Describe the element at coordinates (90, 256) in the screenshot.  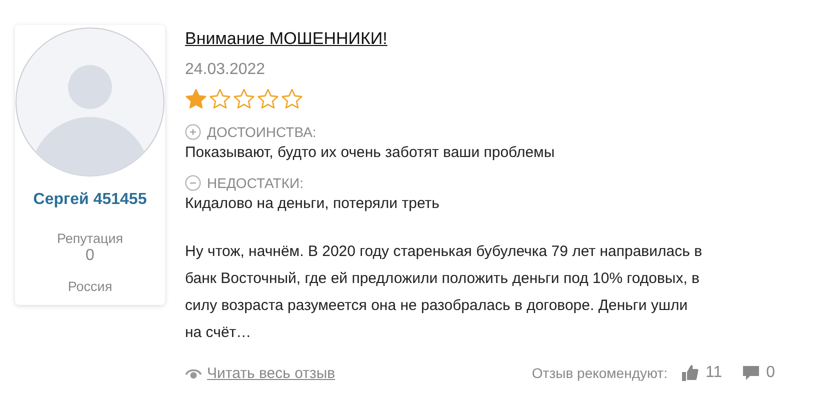
I see `reputation-value: 0` at that location.